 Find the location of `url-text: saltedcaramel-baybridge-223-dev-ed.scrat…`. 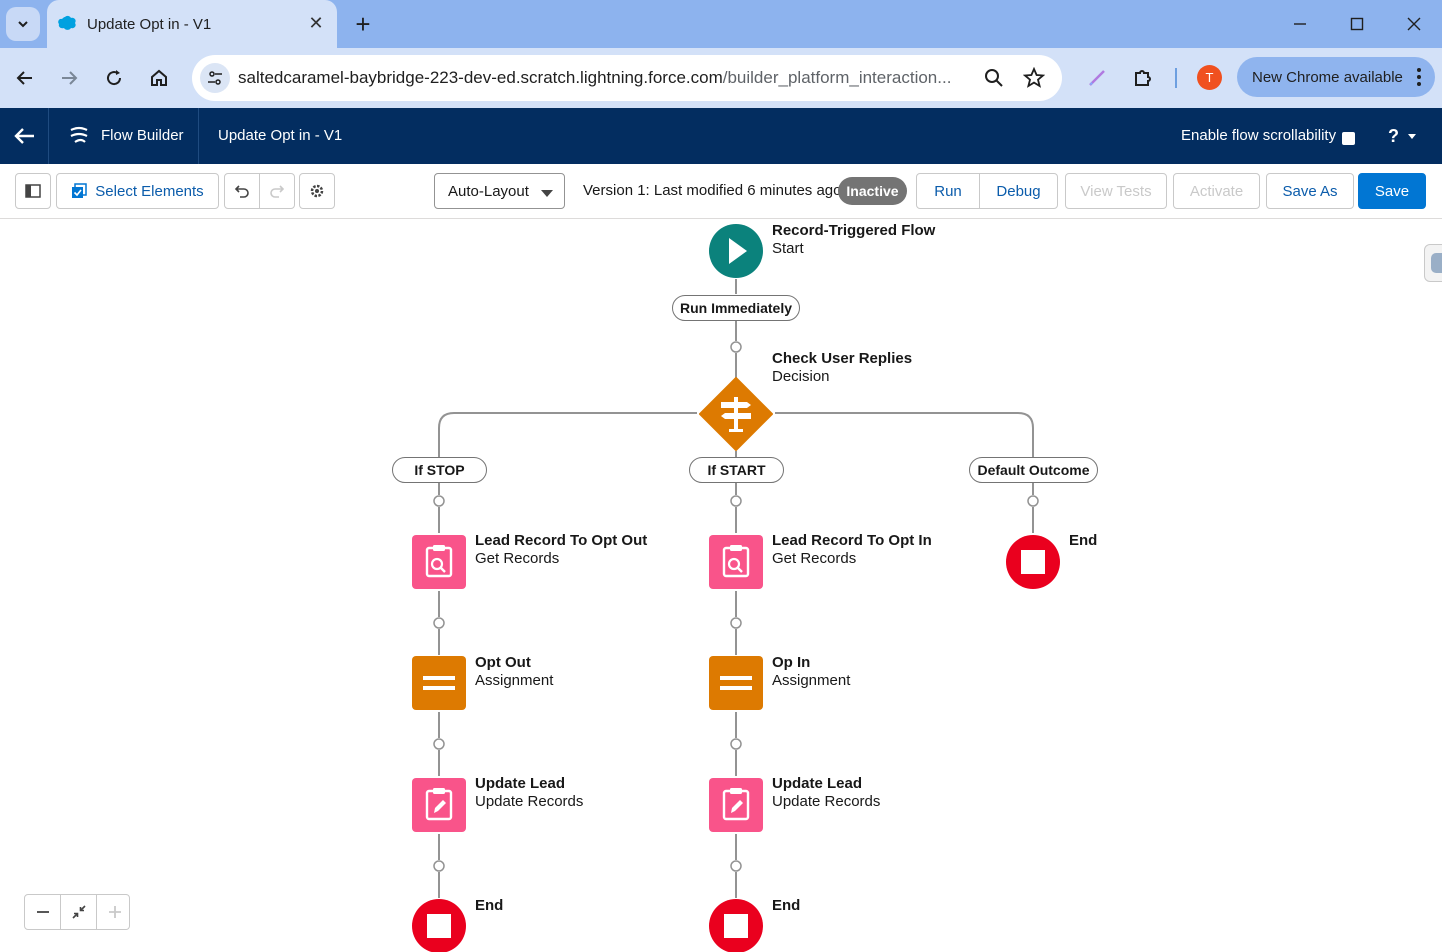

url-text: saltedcaramel-baybridge-223-dev-ed.scrat… is located at coordinates (608, 78).